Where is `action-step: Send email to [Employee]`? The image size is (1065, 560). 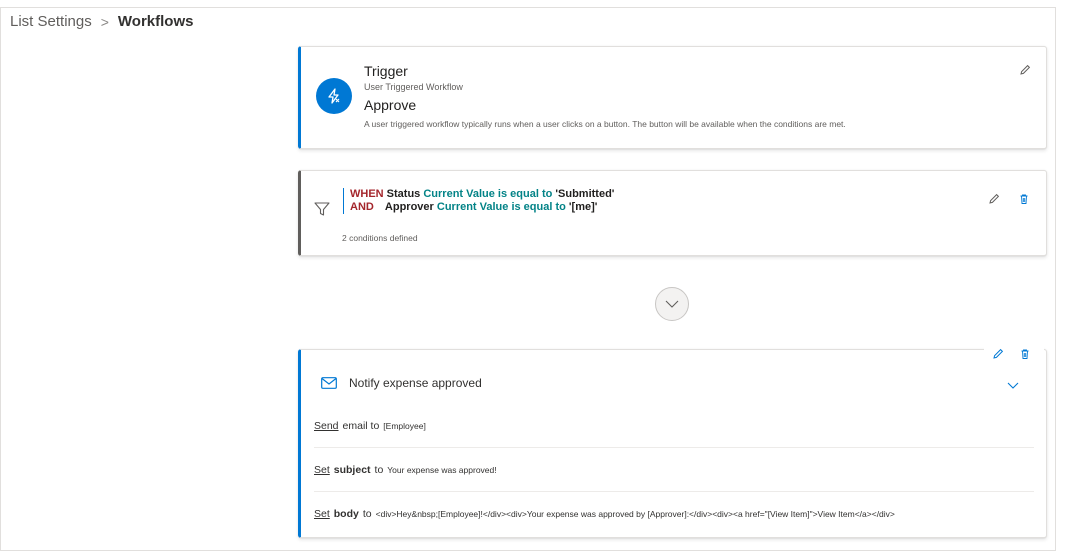 action-step: Send email to [Employee] is located at coordinates (674, 426).